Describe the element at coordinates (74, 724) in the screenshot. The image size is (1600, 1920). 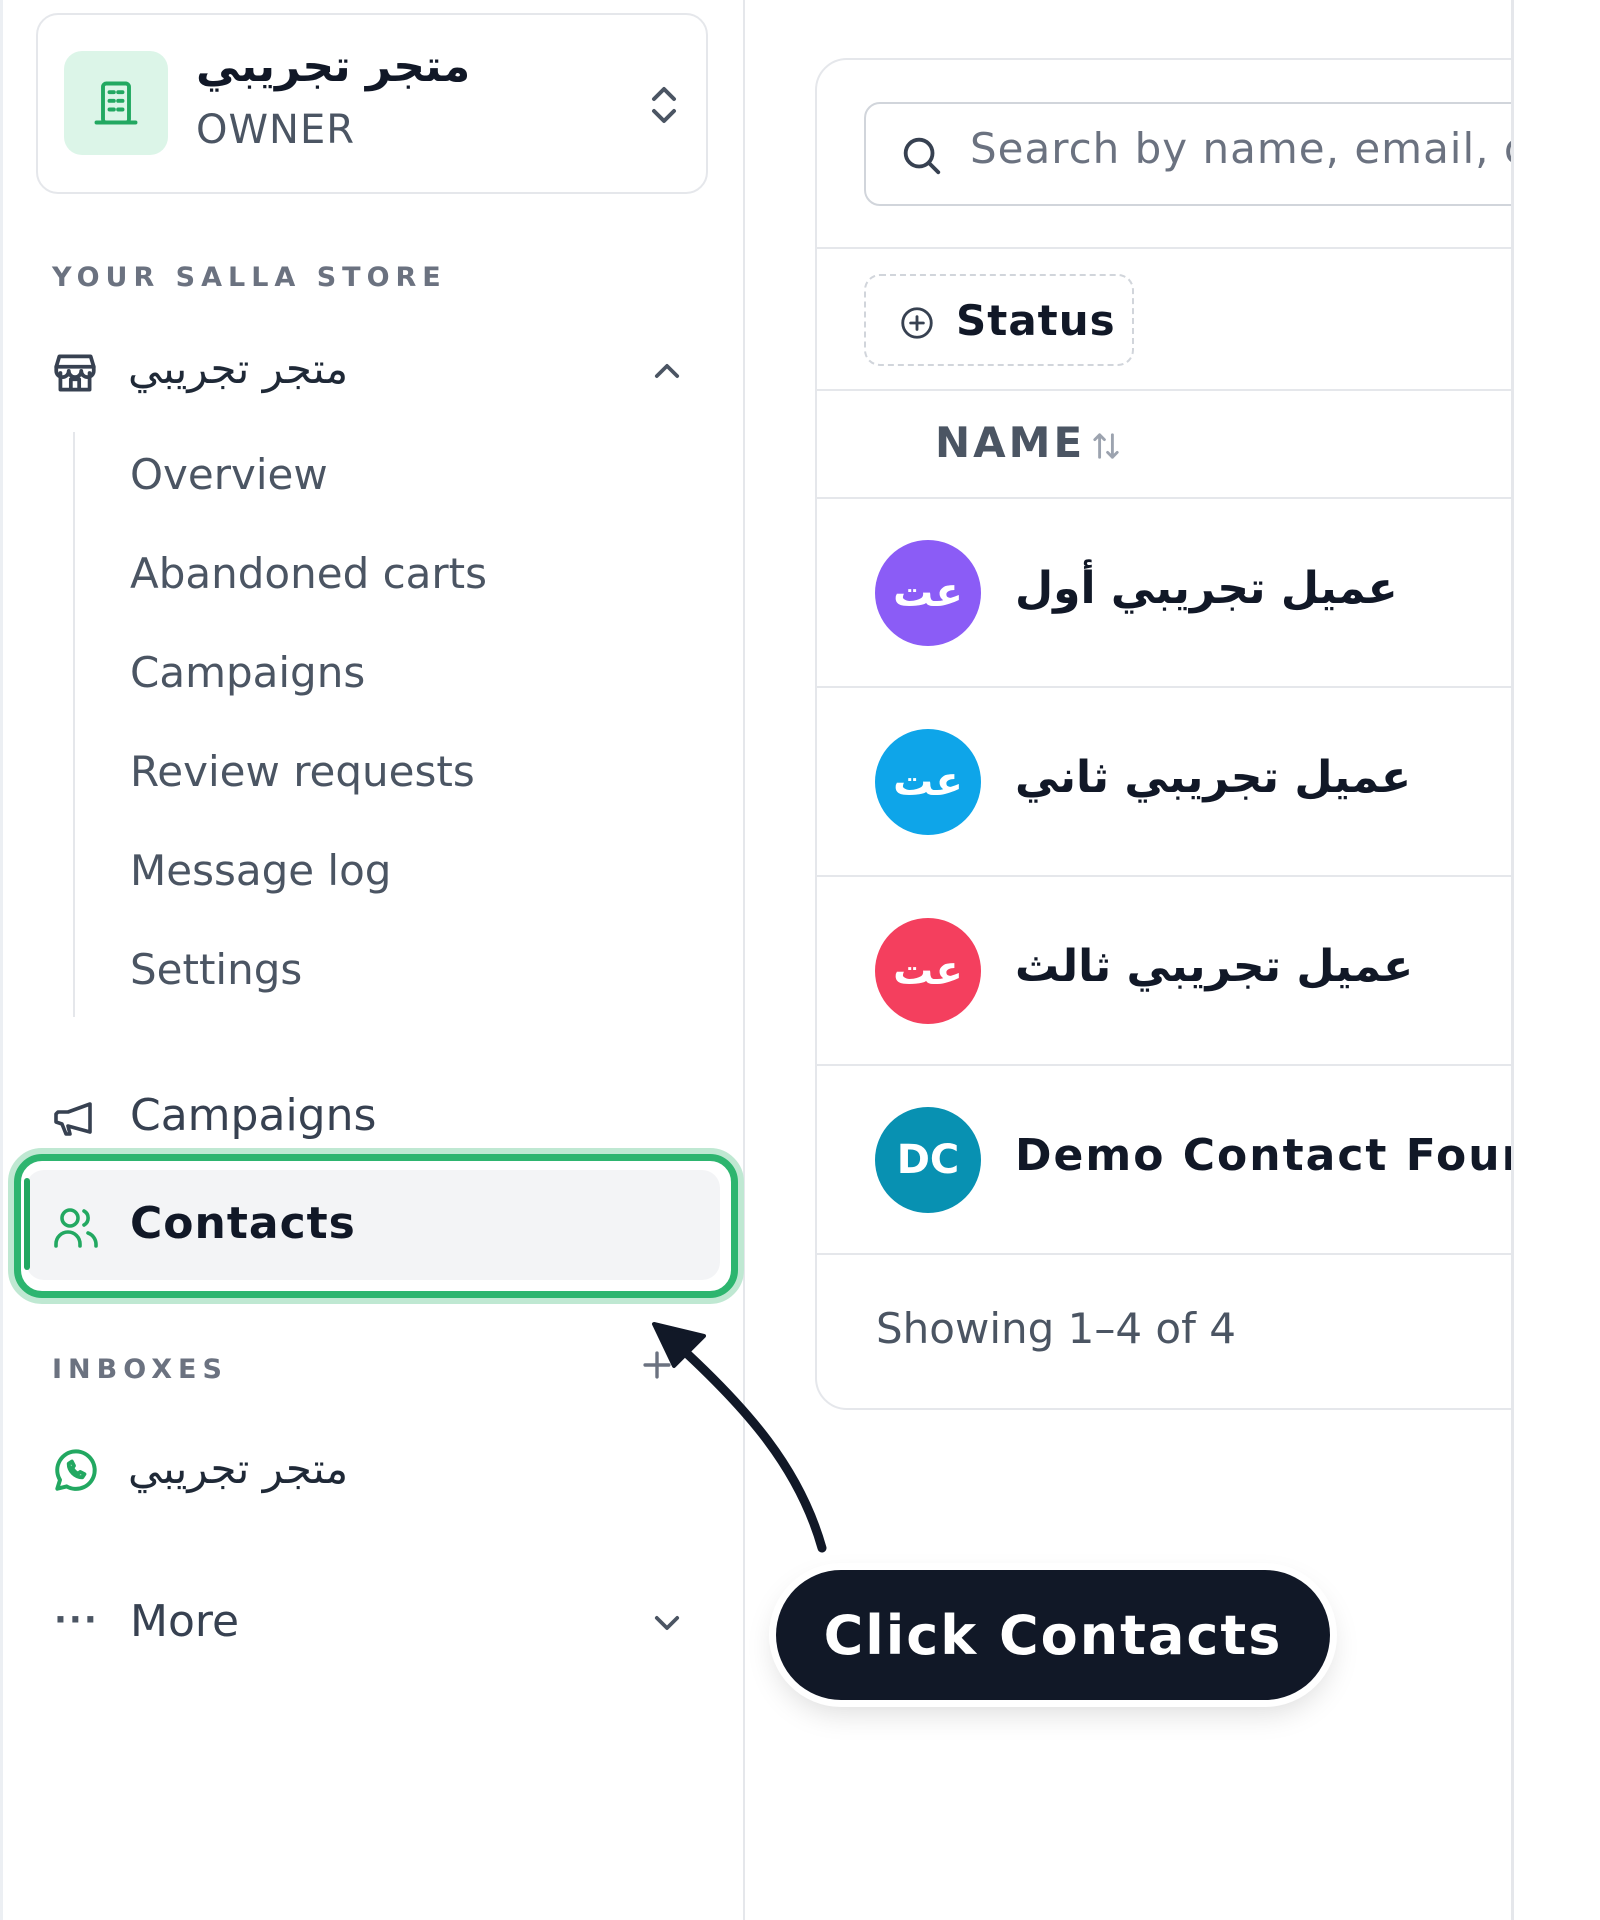
I see `submenu-guide-line` at that location.